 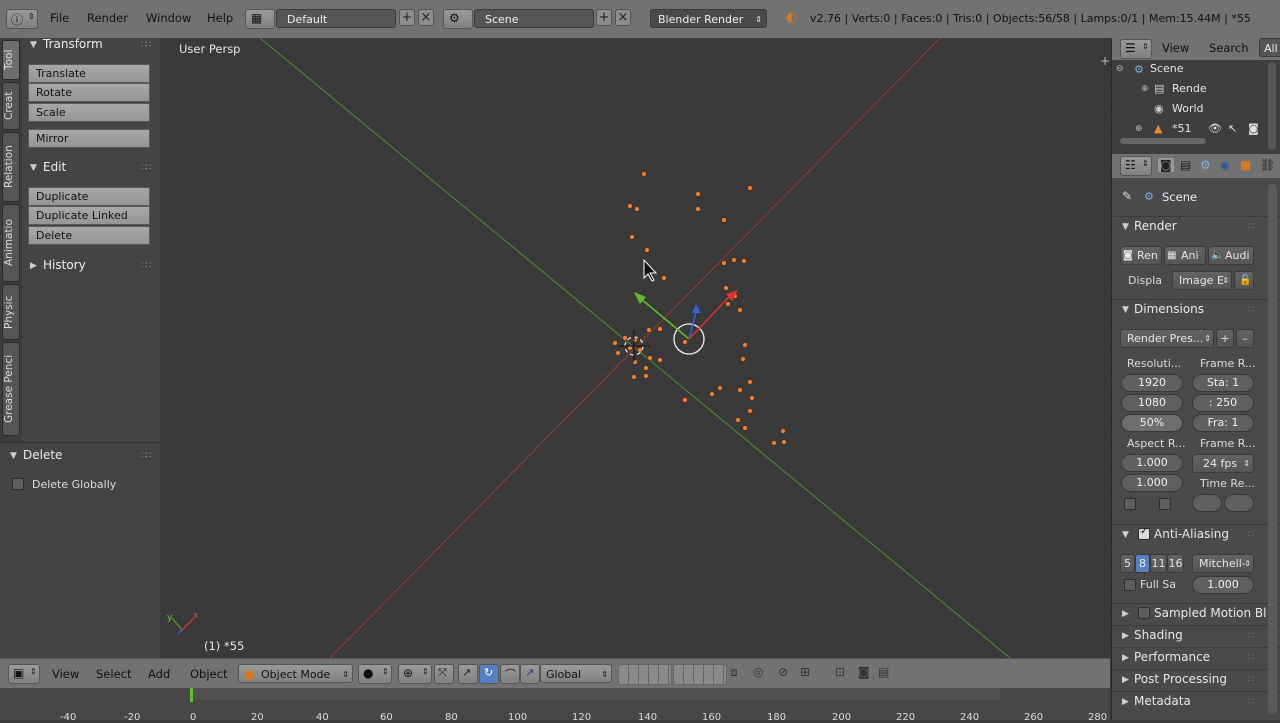 What do you see at coordinates (407, 17) in the screenshot?
I see `add-layout-button: +` at bounding box center [407, 17].